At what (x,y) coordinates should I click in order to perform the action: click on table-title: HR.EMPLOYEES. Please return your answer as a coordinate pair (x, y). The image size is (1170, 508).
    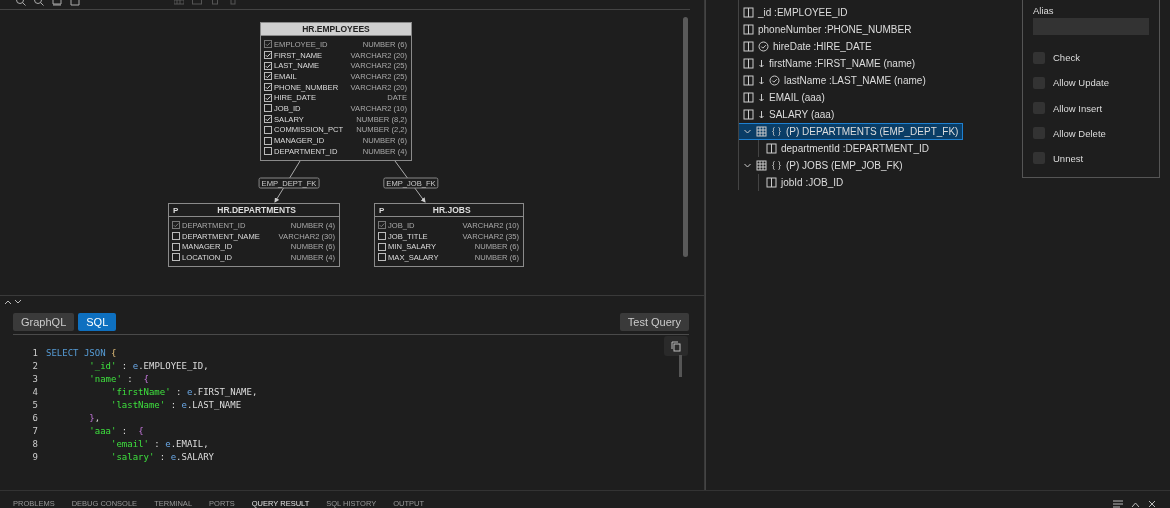
    Looking at the image, I should click on (336, 29).